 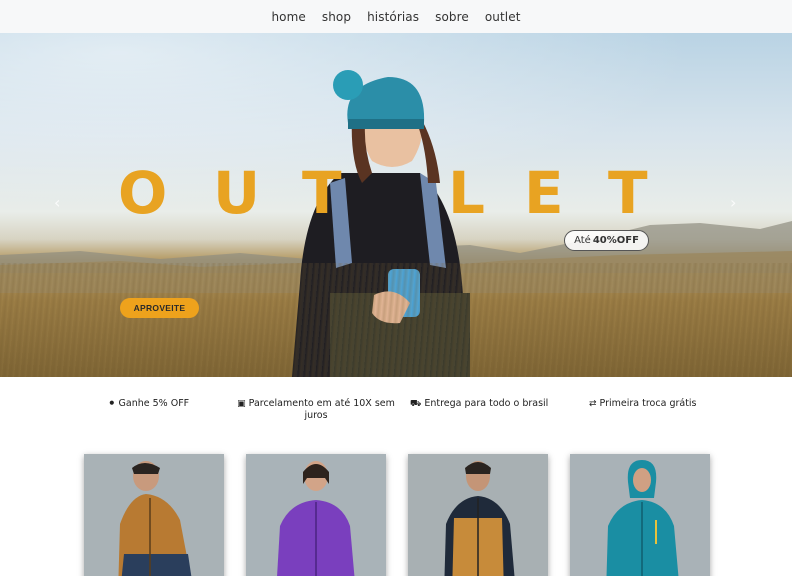 I want to click on benefit-delivery: ⛟ Entrega para todo o brasil, so click(x=480, y=404).